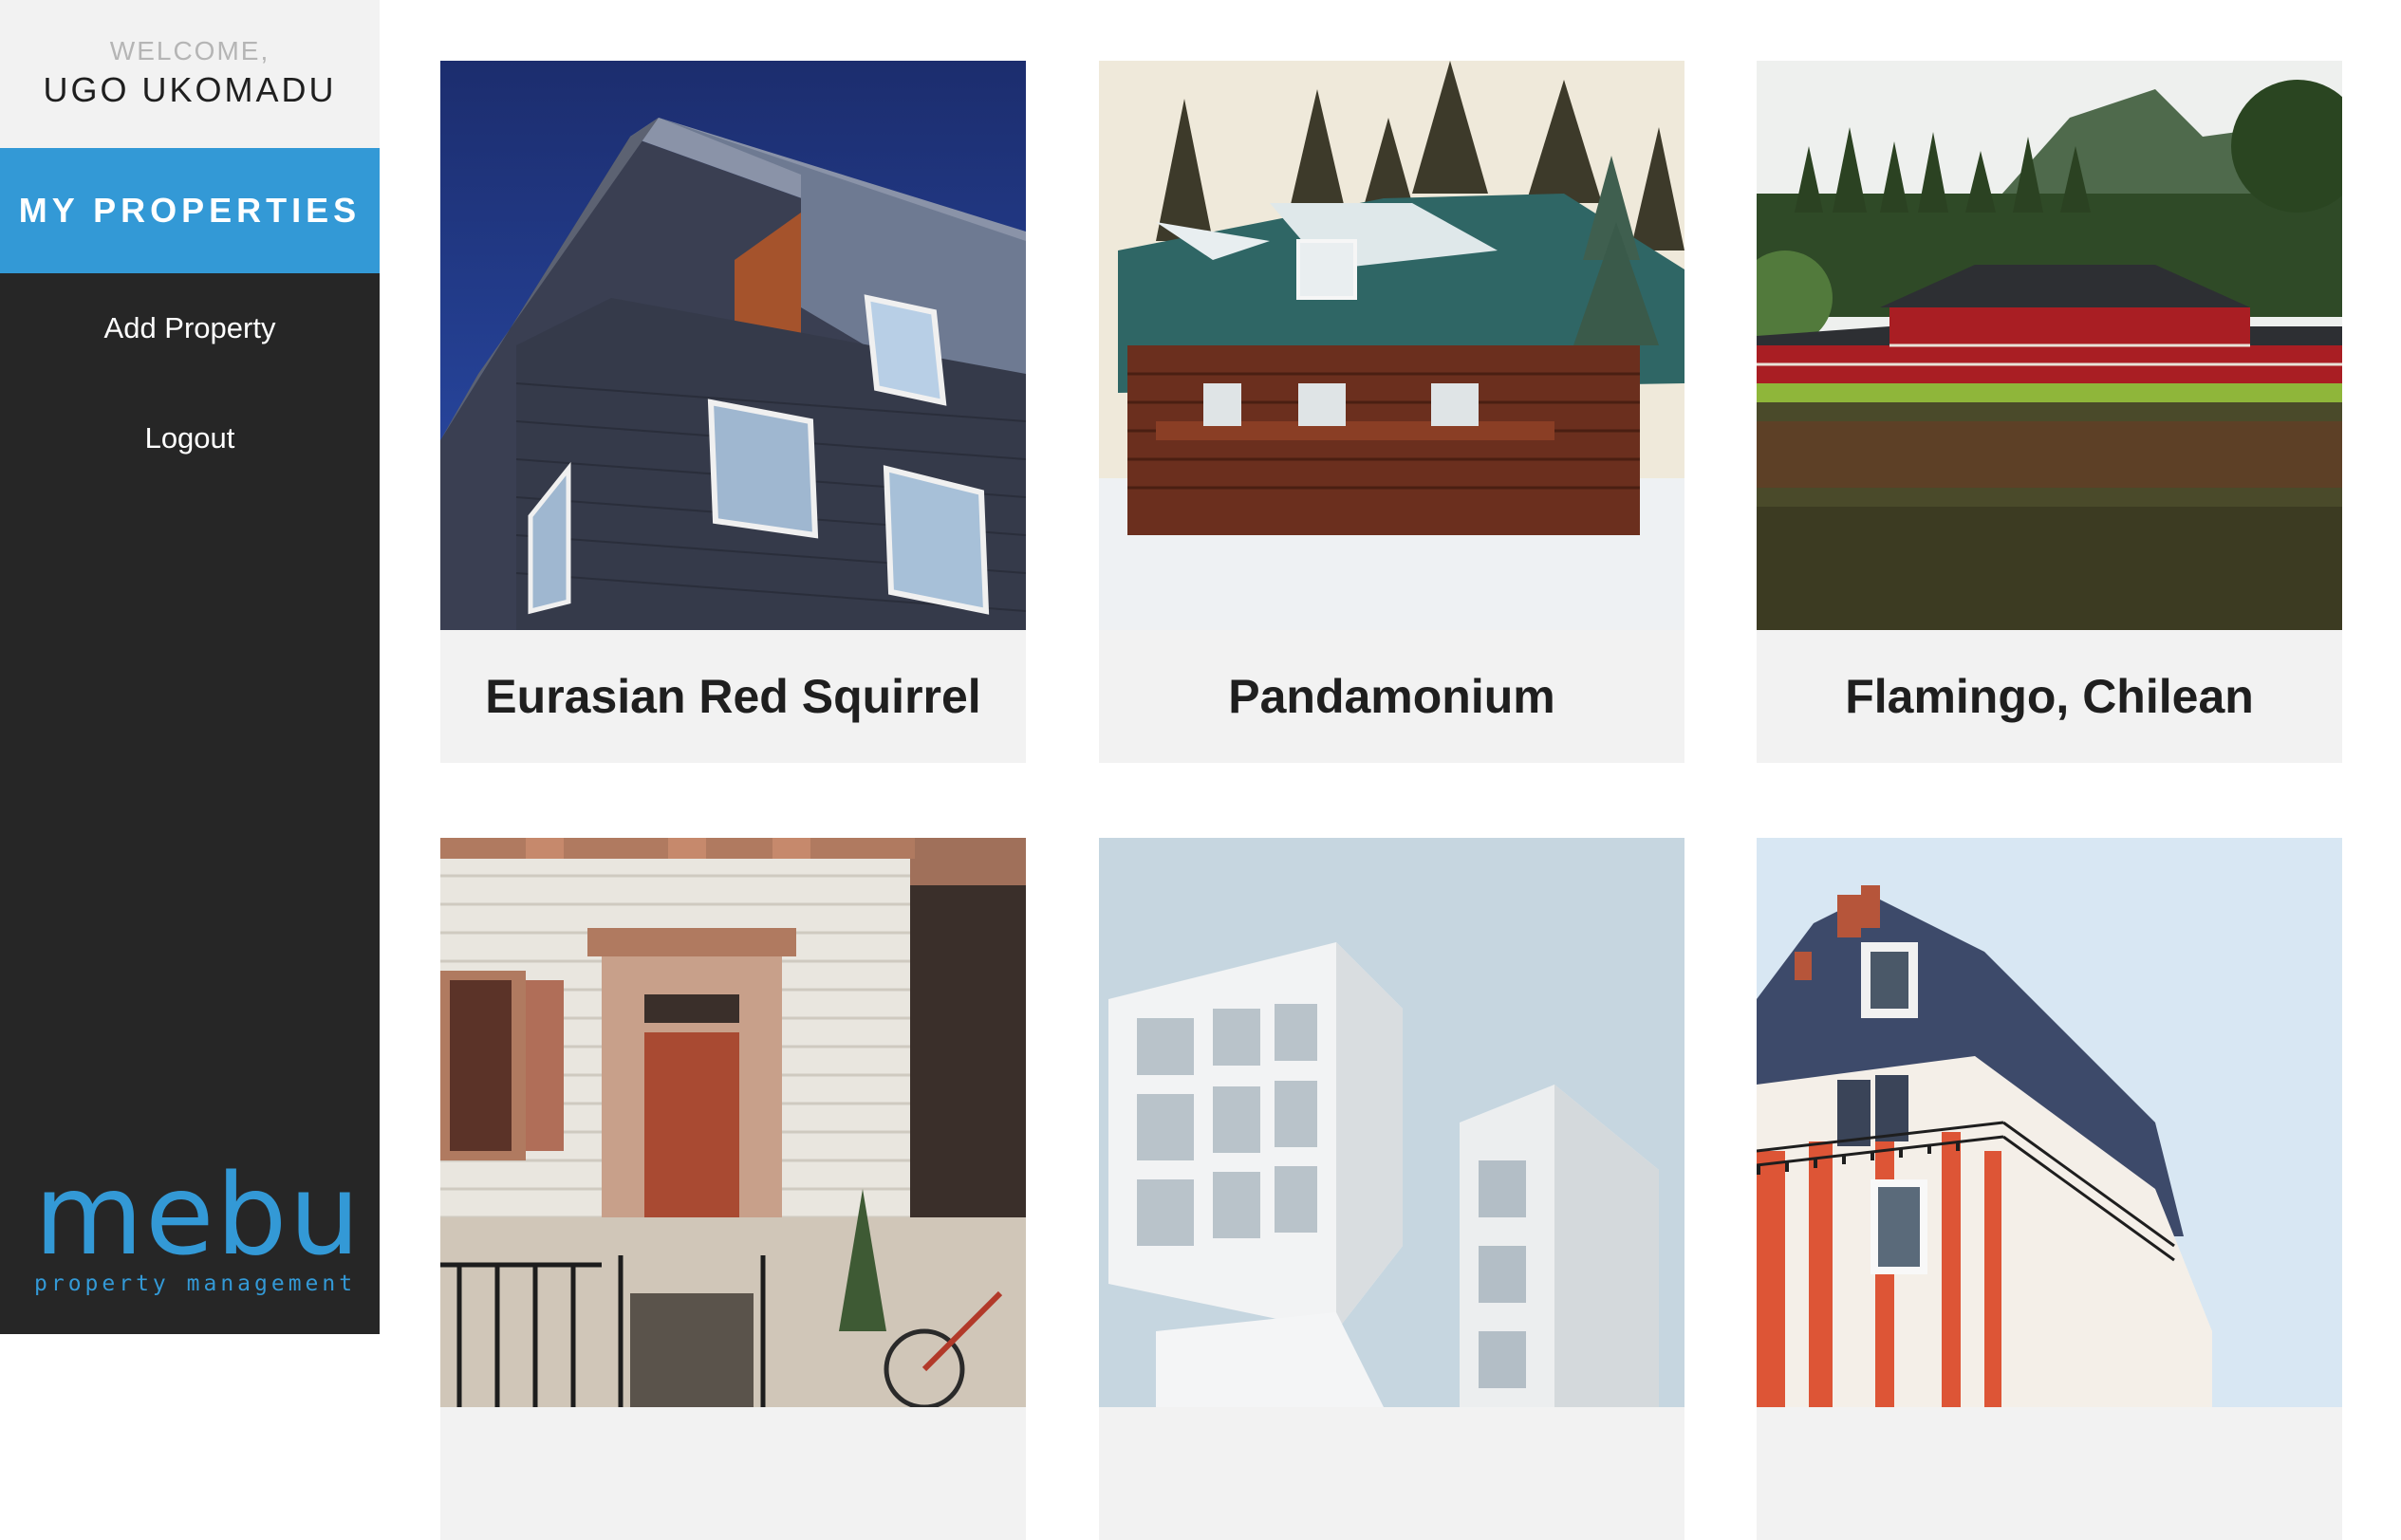 This screenshot has height=1540, width=2401. I want to click on property-photo-townhouse, so click(733, 1122).